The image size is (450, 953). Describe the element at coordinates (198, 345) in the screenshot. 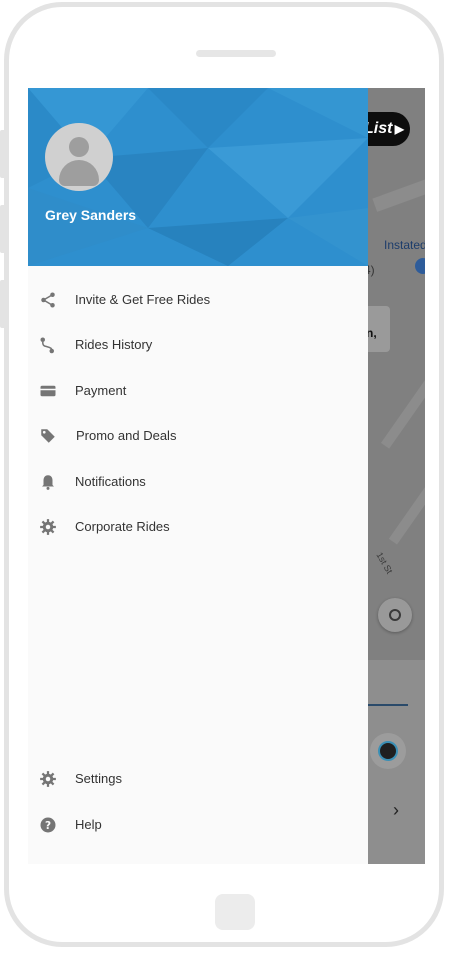

I see `menu-item-rides-history: Rides History` at that location.